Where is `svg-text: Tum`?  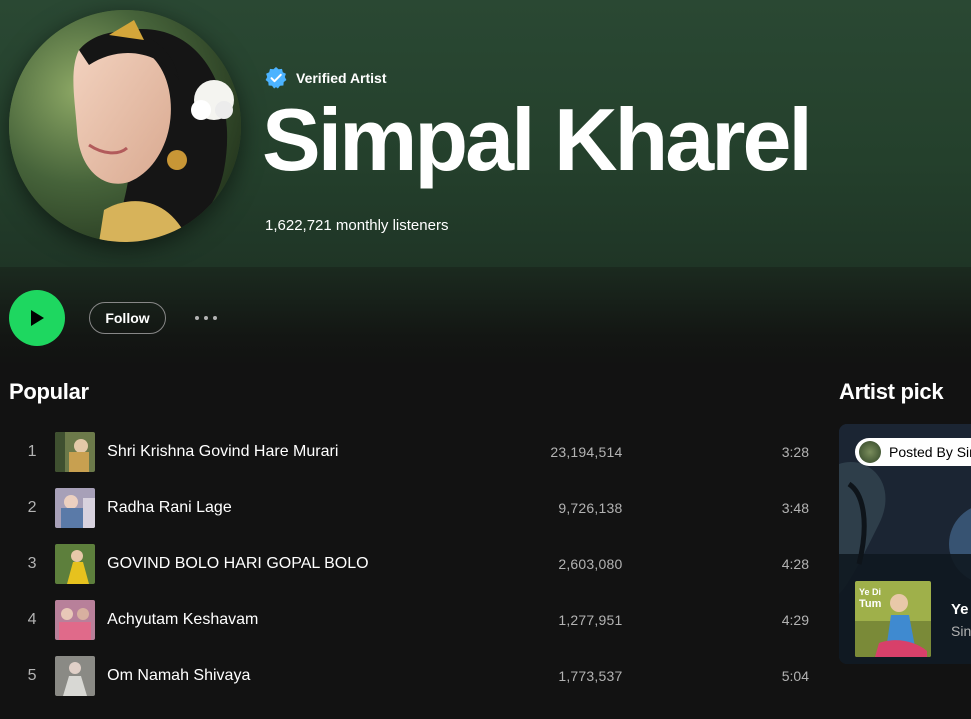 svg-text: Tum is located at coordinates (870, 604).